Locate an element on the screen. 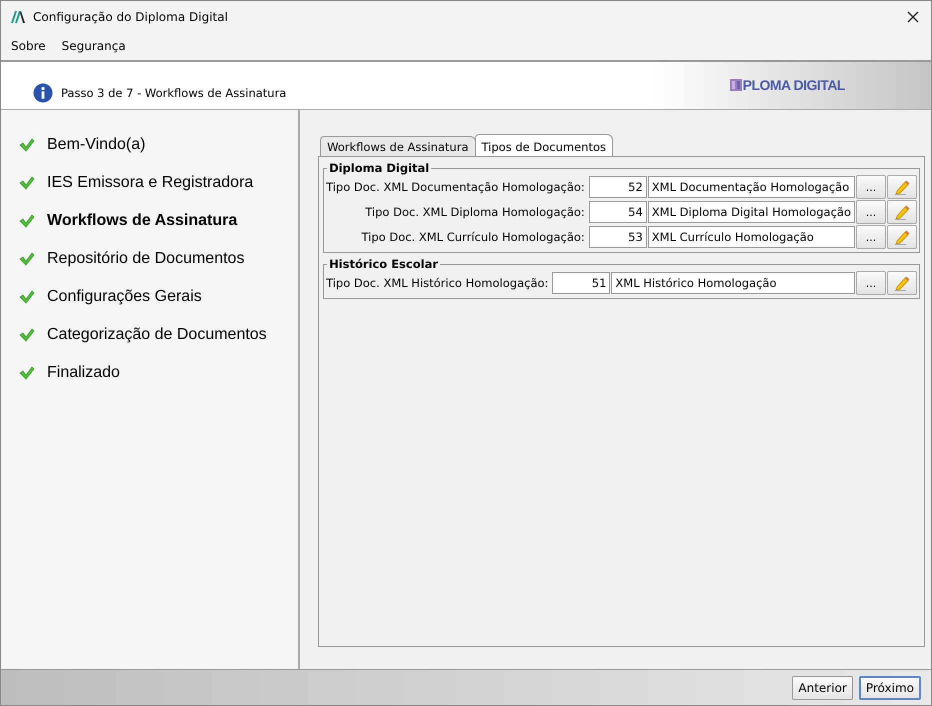 The width and height of the screenshot is (932, 706). field-label: Tipo Doc. XML Documentação Homologação: is located at coordinates (456, 187).